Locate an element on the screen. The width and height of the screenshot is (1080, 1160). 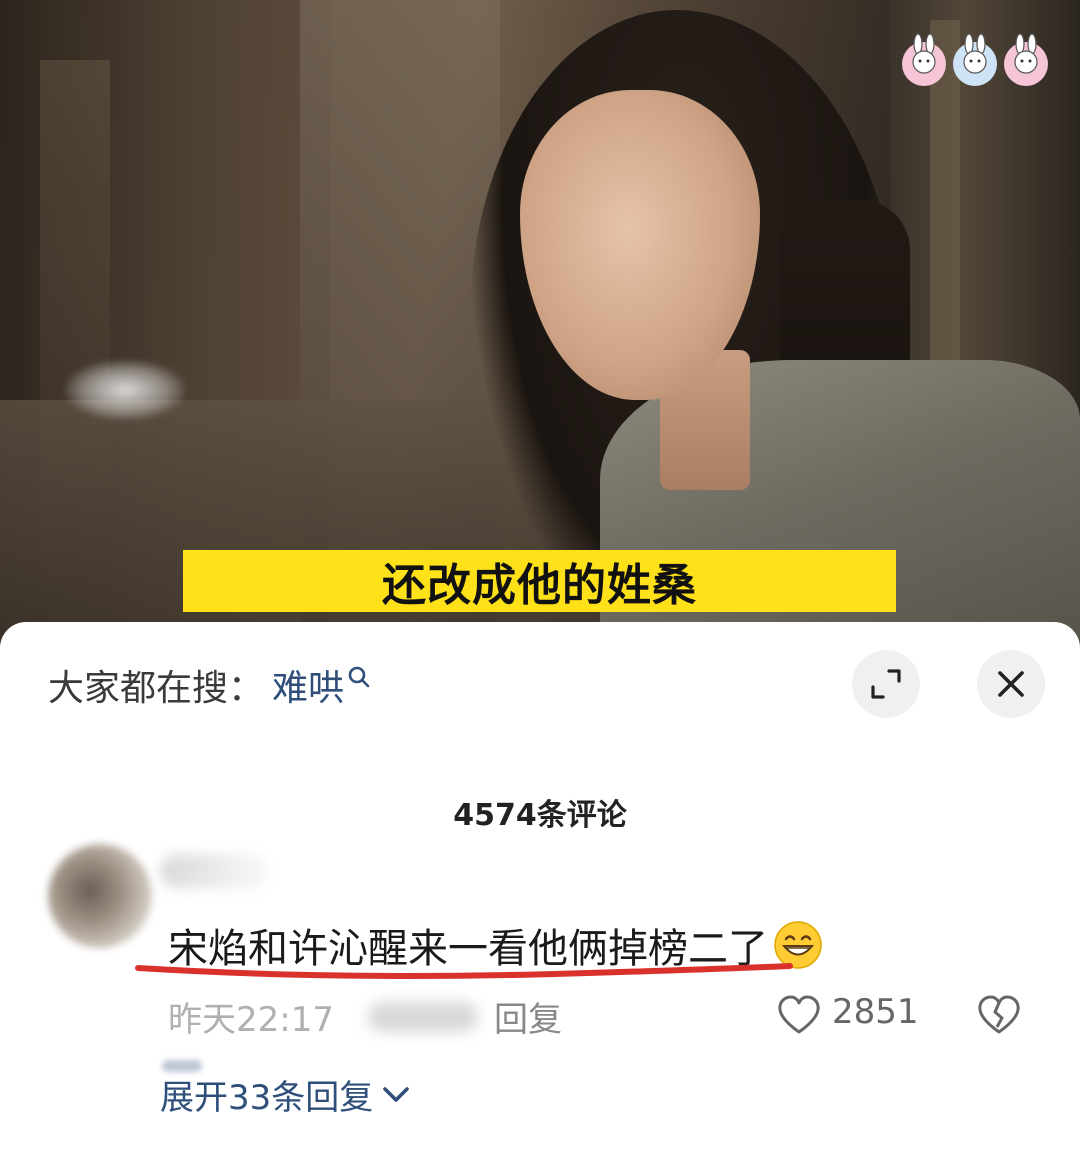
avatar is located at coordinates (100, 896).